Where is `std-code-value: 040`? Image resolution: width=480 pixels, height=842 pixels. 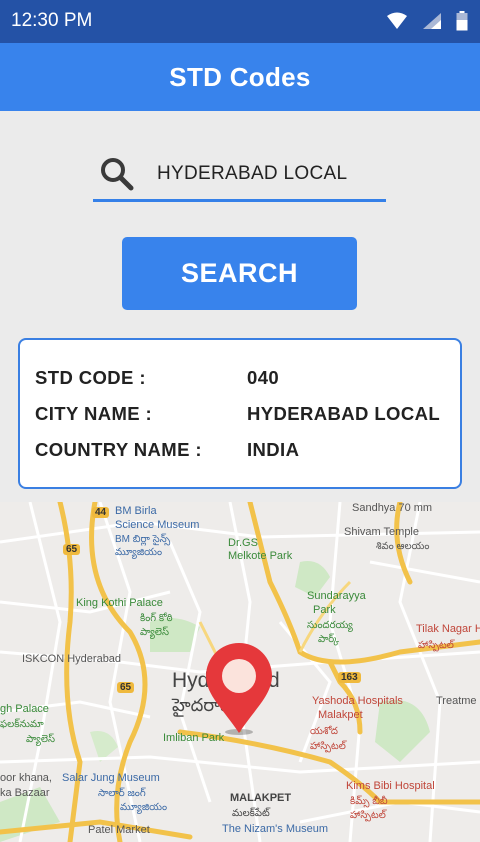
std-code-value: 040 is located at coordinates (263, 377).